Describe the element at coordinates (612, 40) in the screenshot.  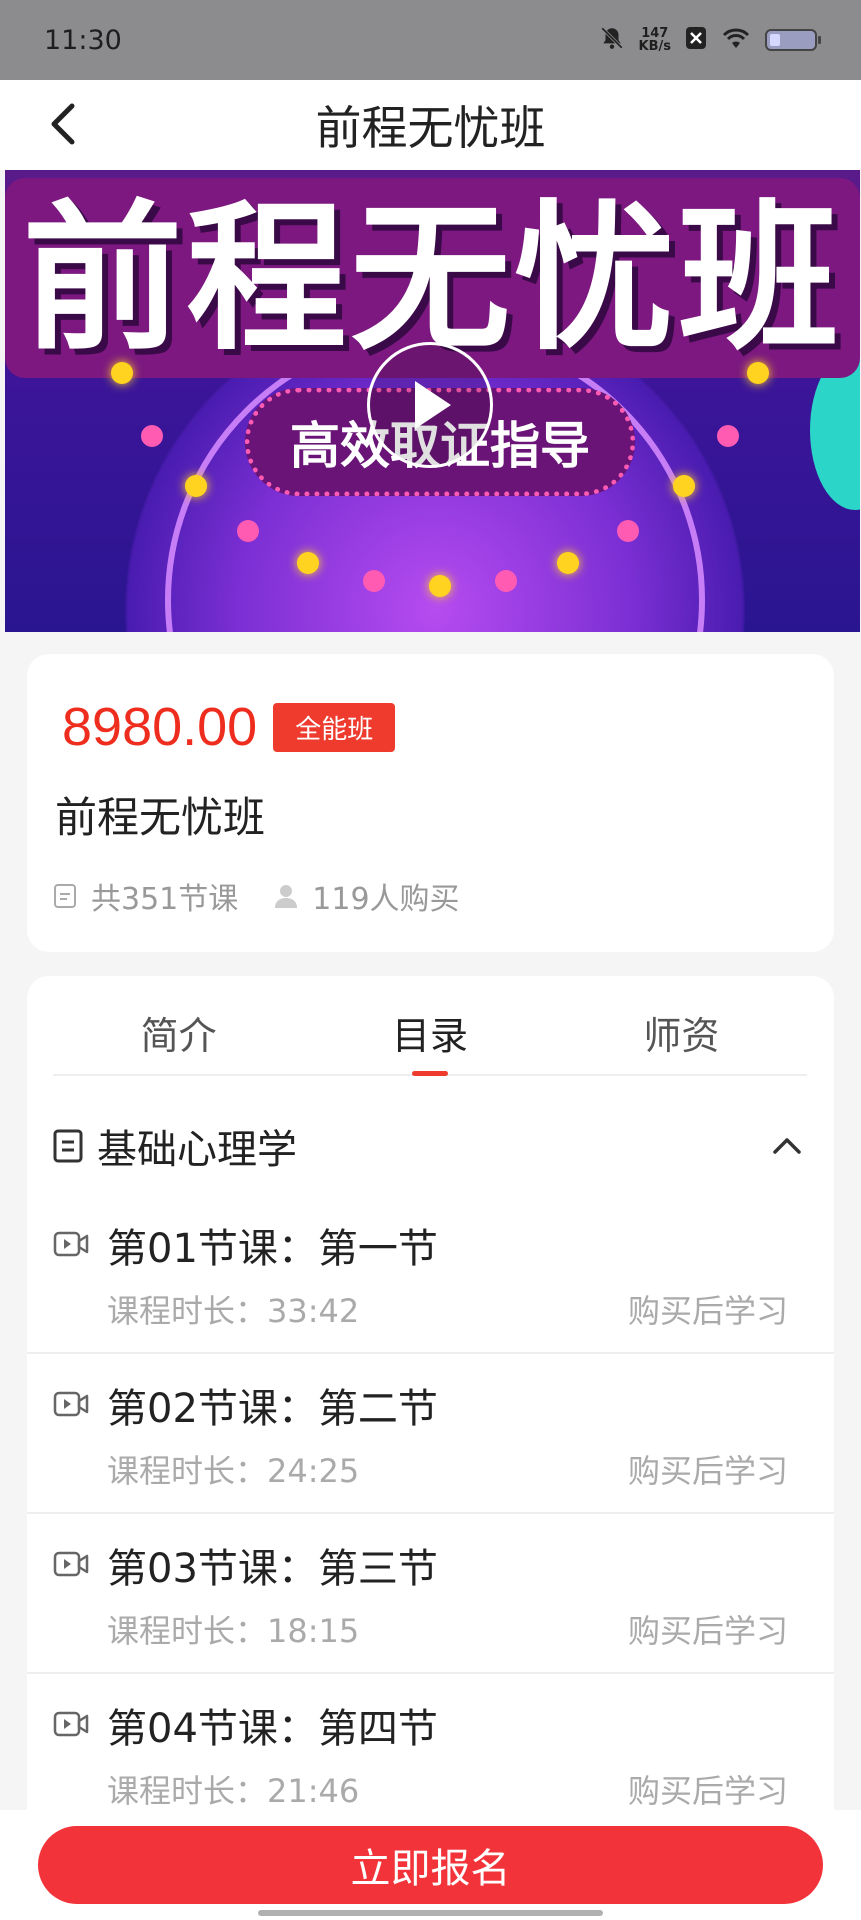
I see `mute-bell-icon` at that location.